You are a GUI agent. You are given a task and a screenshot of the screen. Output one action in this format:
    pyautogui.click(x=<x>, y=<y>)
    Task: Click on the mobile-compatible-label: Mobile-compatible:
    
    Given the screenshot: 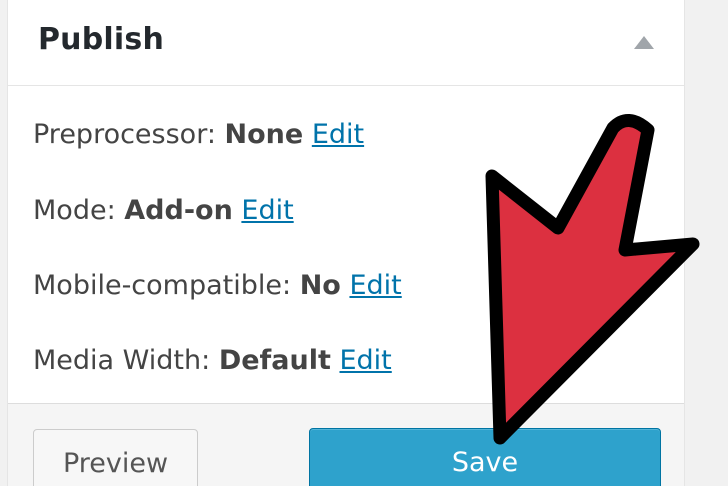 What is the action you would take?
    pyautogui.click(x=162, y=285)
    